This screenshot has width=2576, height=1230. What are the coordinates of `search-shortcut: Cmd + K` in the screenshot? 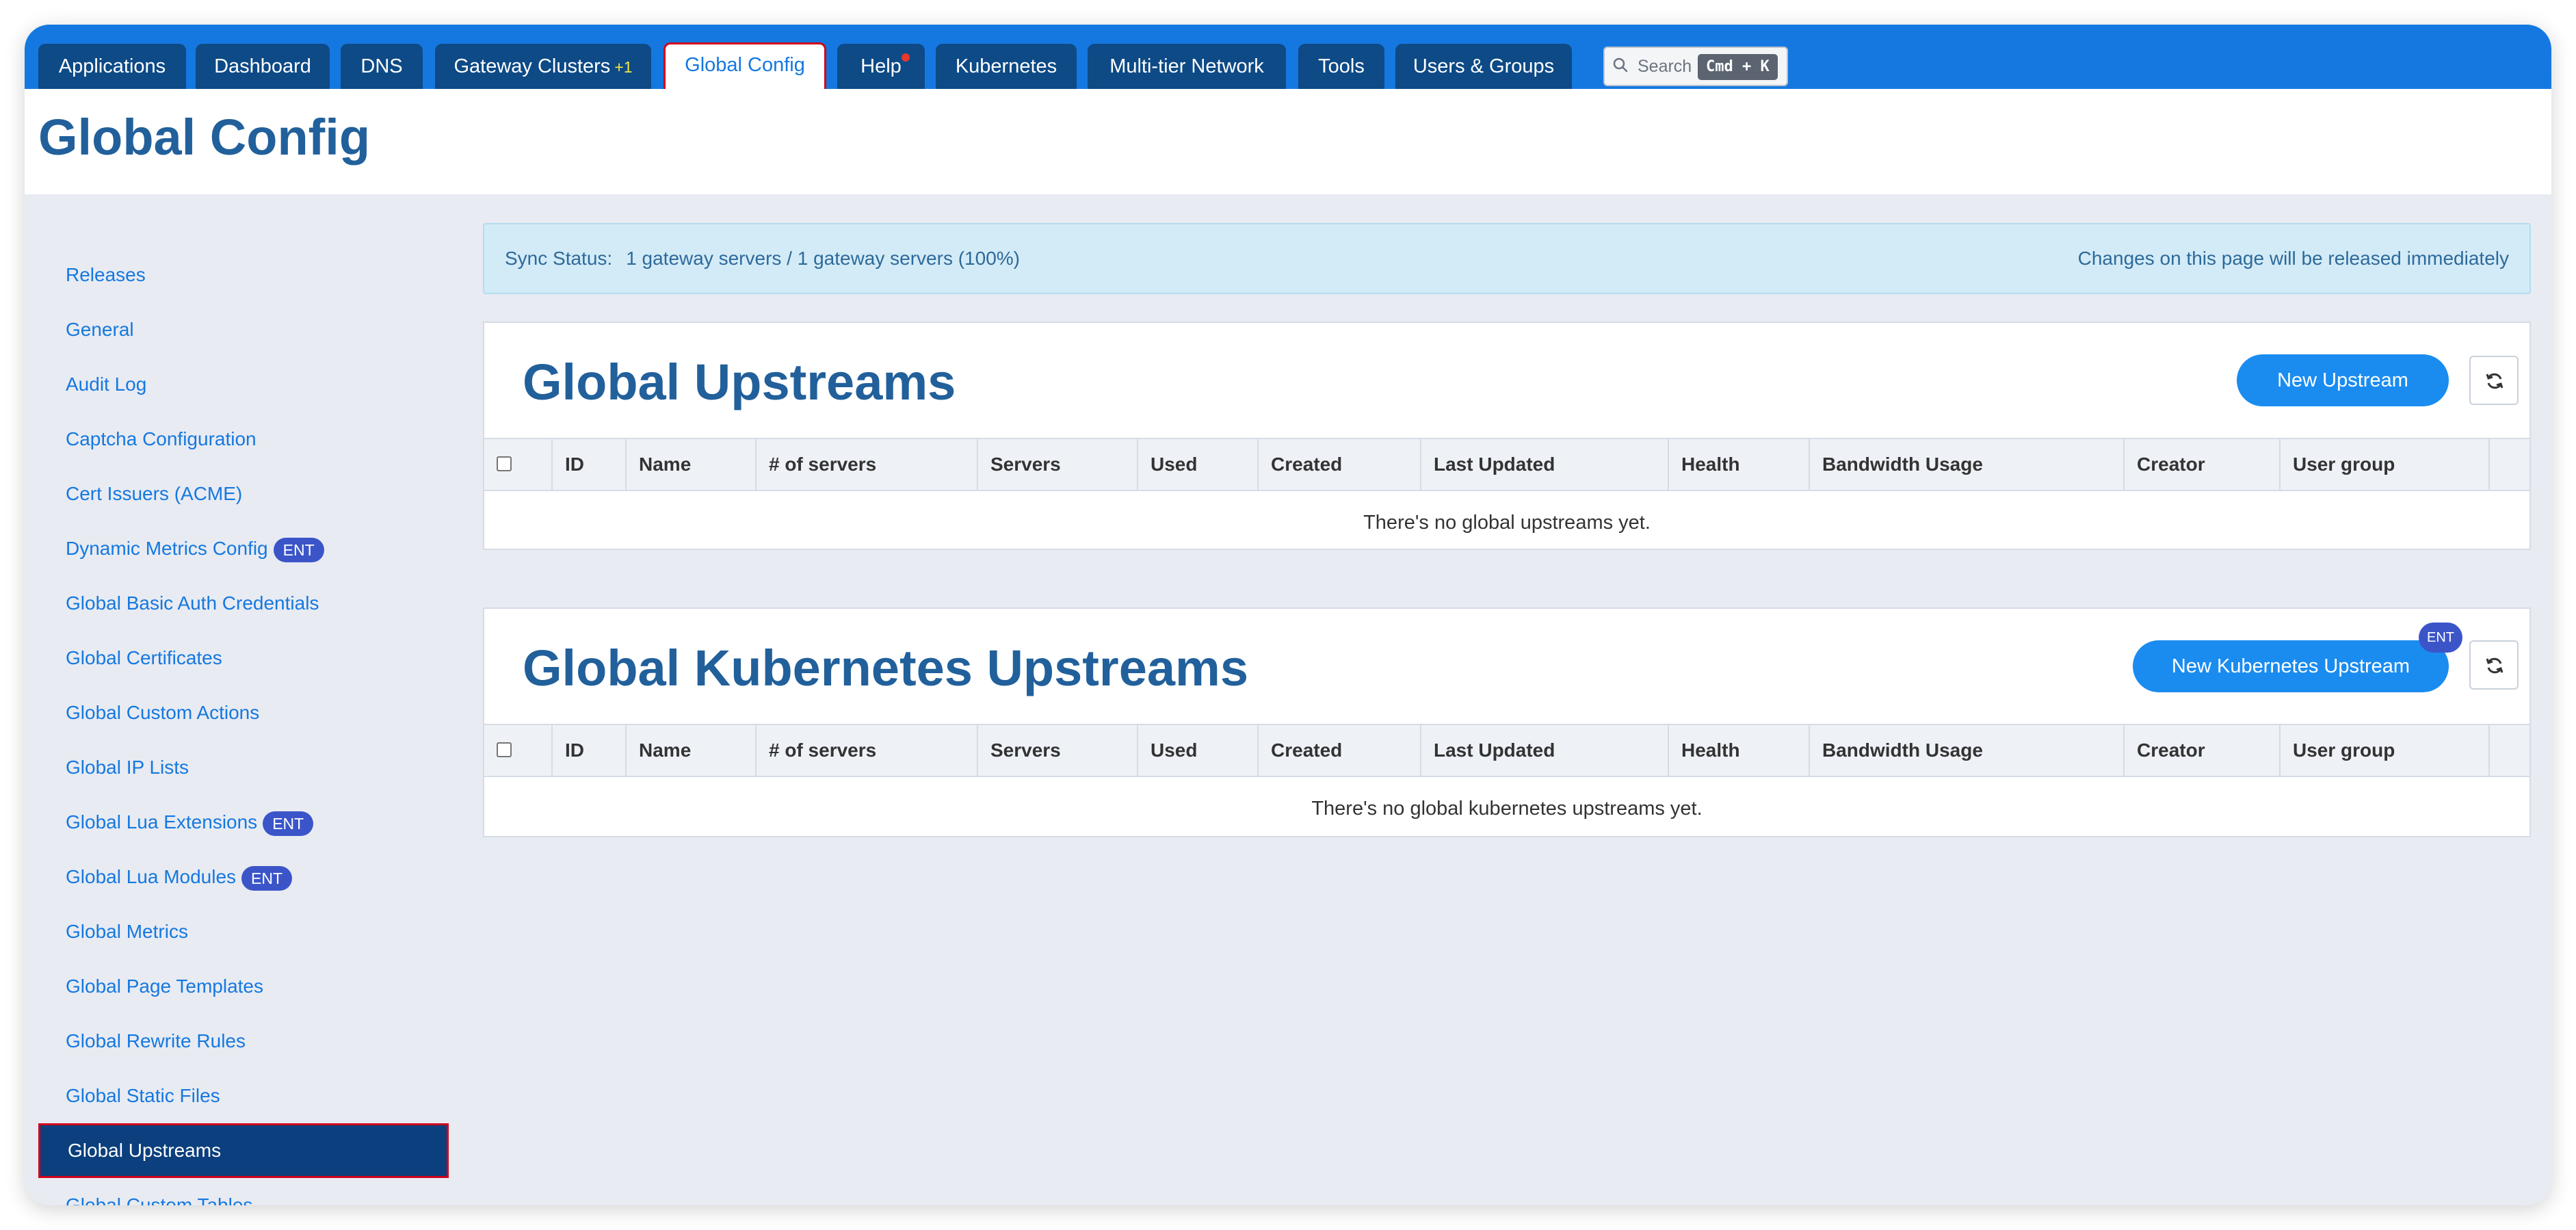 It's located at (1738, 67).